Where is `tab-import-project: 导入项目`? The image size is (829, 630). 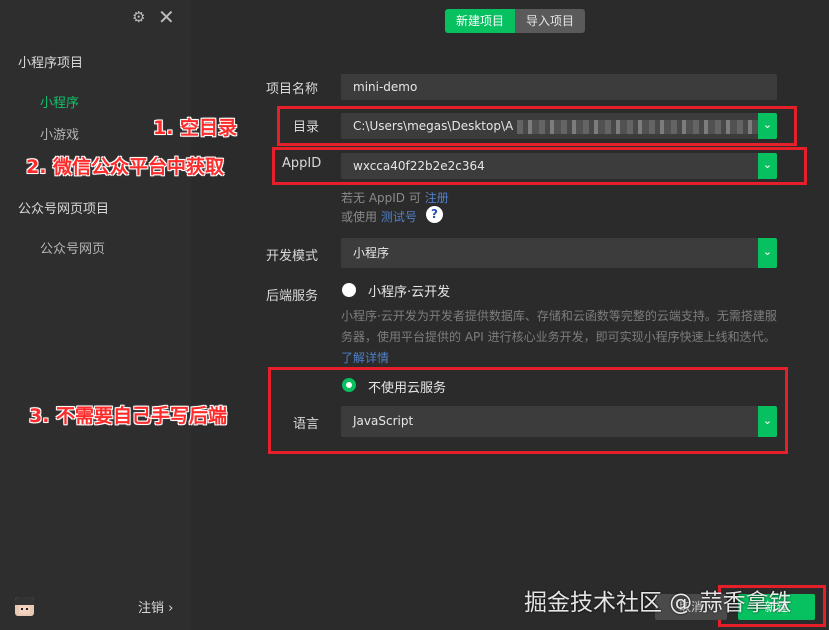 tab-import-project: 导入项目 is located at coordinates (550, 21).